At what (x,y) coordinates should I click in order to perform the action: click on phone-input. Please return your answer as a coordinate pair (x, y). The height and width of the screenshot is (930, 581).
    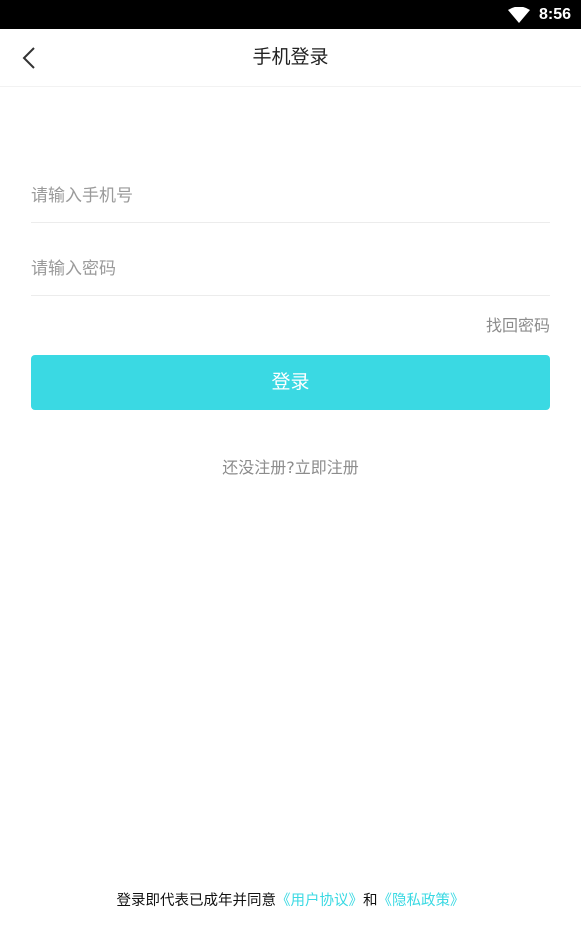
    Looking at the image, I should click on (290, 196).